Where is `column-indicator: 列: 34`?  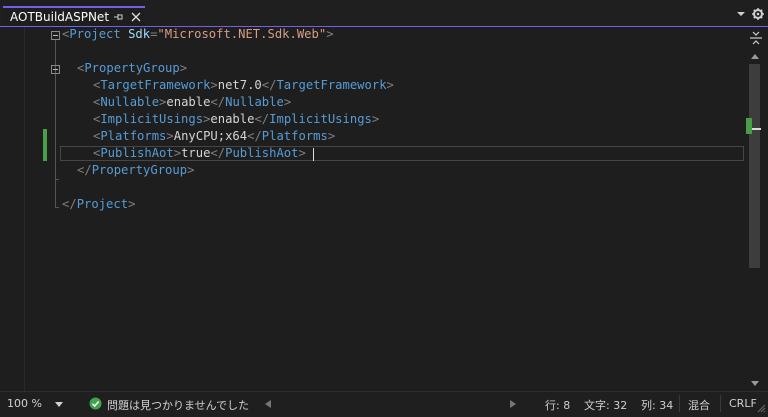 column-indicator: 列: 34 is located at coordinates (657, 405).